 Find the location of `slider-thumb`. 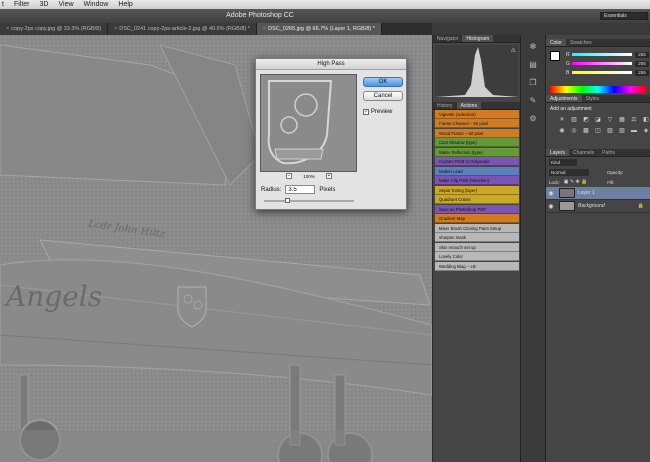

slider-thumb is located at coordinates (287, 200).